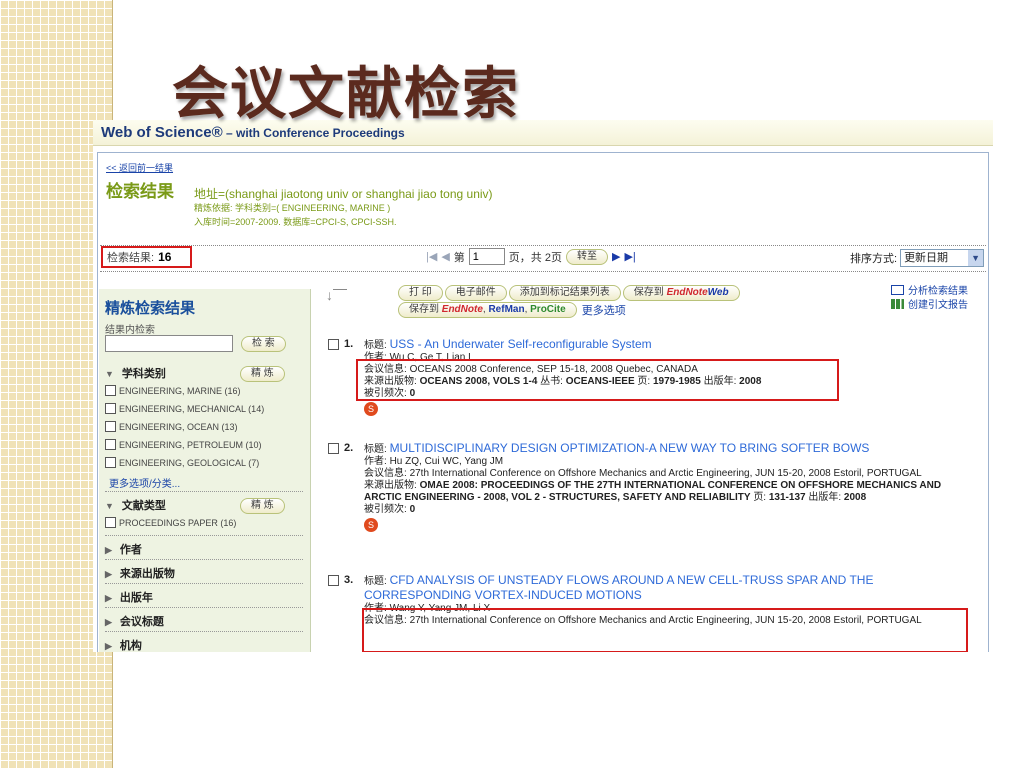 The width and height of the screenshot is (1024, 768). Describe the element at coordinates (718, 292) in the screenshot. I see `endnote-web-logo: Web` at that location.